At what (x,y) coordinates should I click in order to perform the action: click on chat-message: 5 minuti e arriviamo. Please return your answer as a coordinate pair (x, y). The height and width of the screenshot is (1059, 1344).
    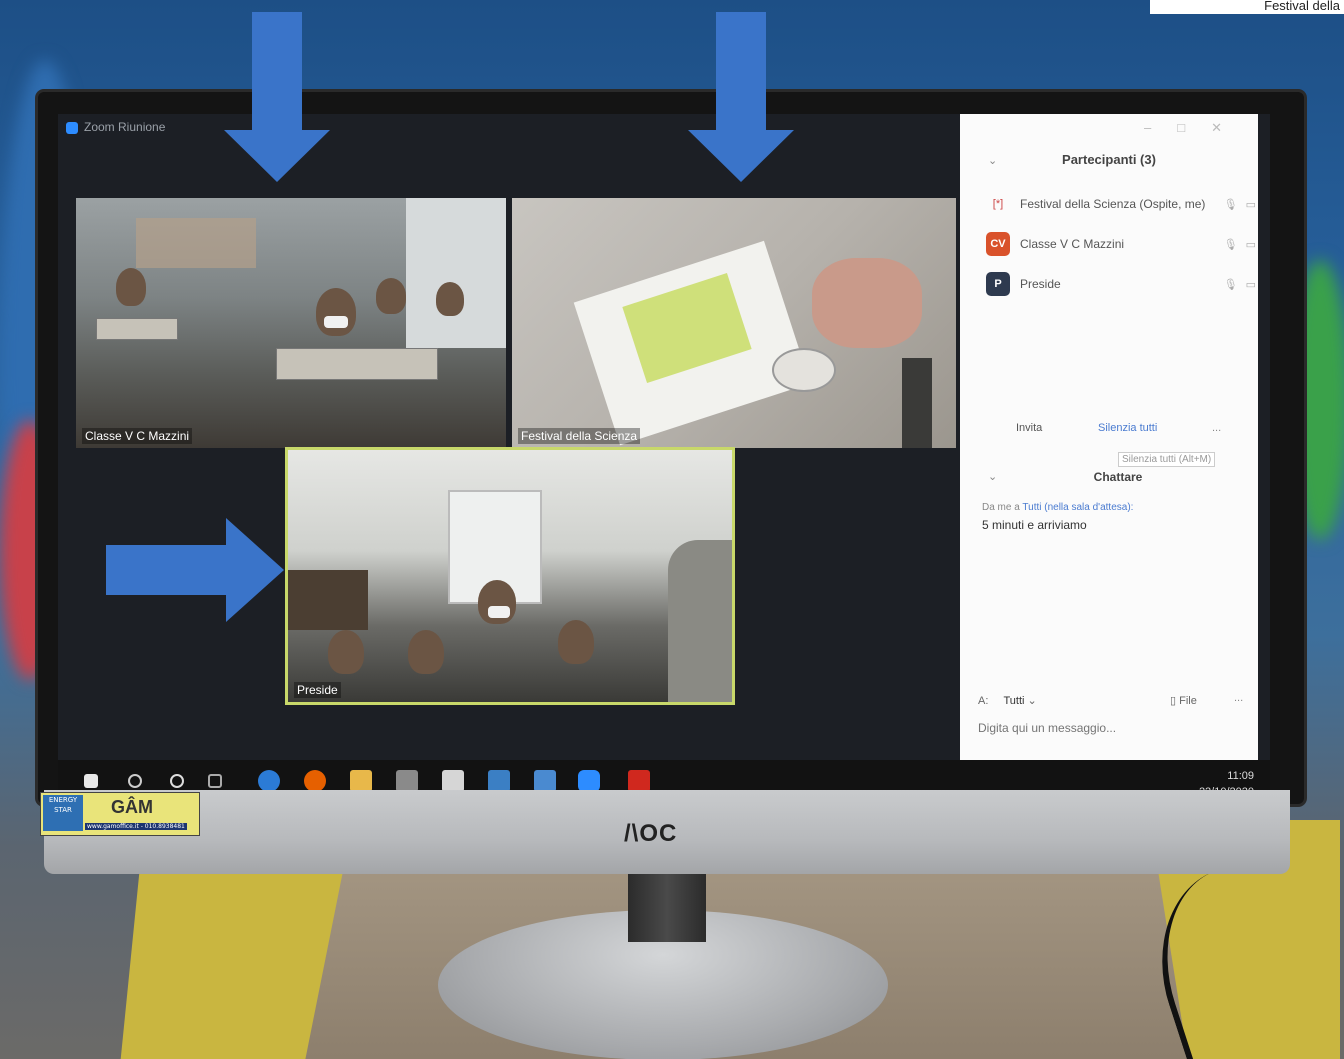
    Looking at the image, I should click on (1034, 525).